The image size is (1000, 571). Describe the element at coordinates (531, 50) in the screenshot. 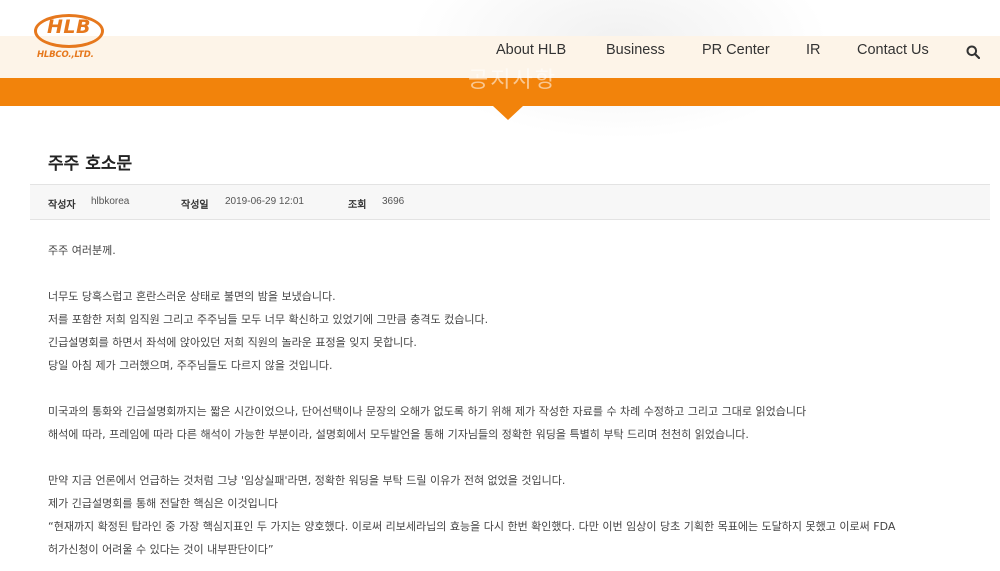

I see `nav-item-about: About HLB` at that location.